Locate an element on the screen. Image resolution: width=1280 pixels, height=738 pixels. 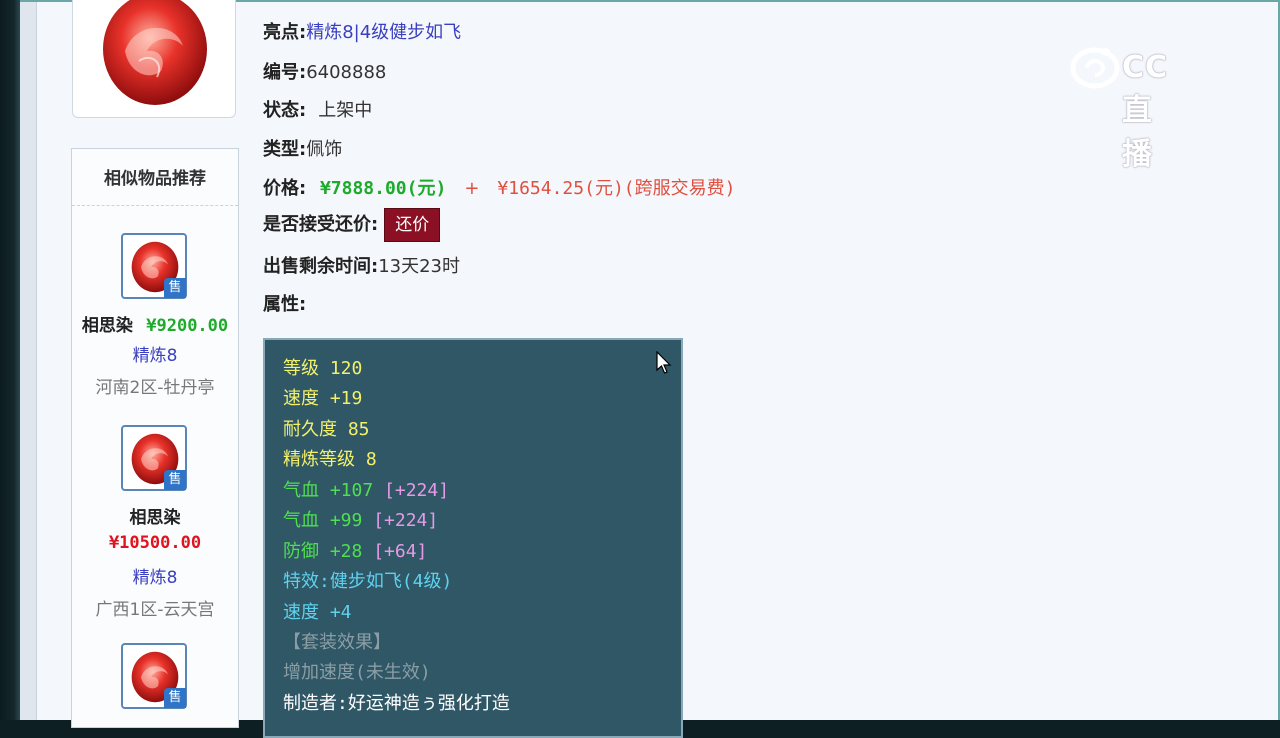
id-label: 编号: is located at coordinates (285, 72).